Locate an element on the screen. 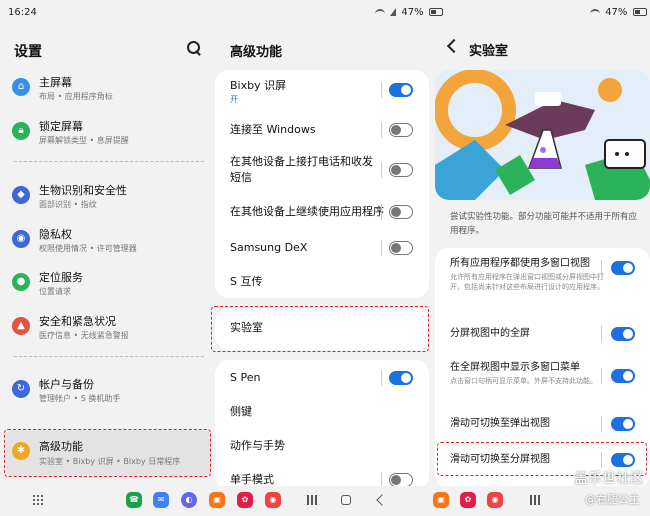 This screenshot has width=650, height=516. home-icon: ⌂ is located at coordinates (21, 87).